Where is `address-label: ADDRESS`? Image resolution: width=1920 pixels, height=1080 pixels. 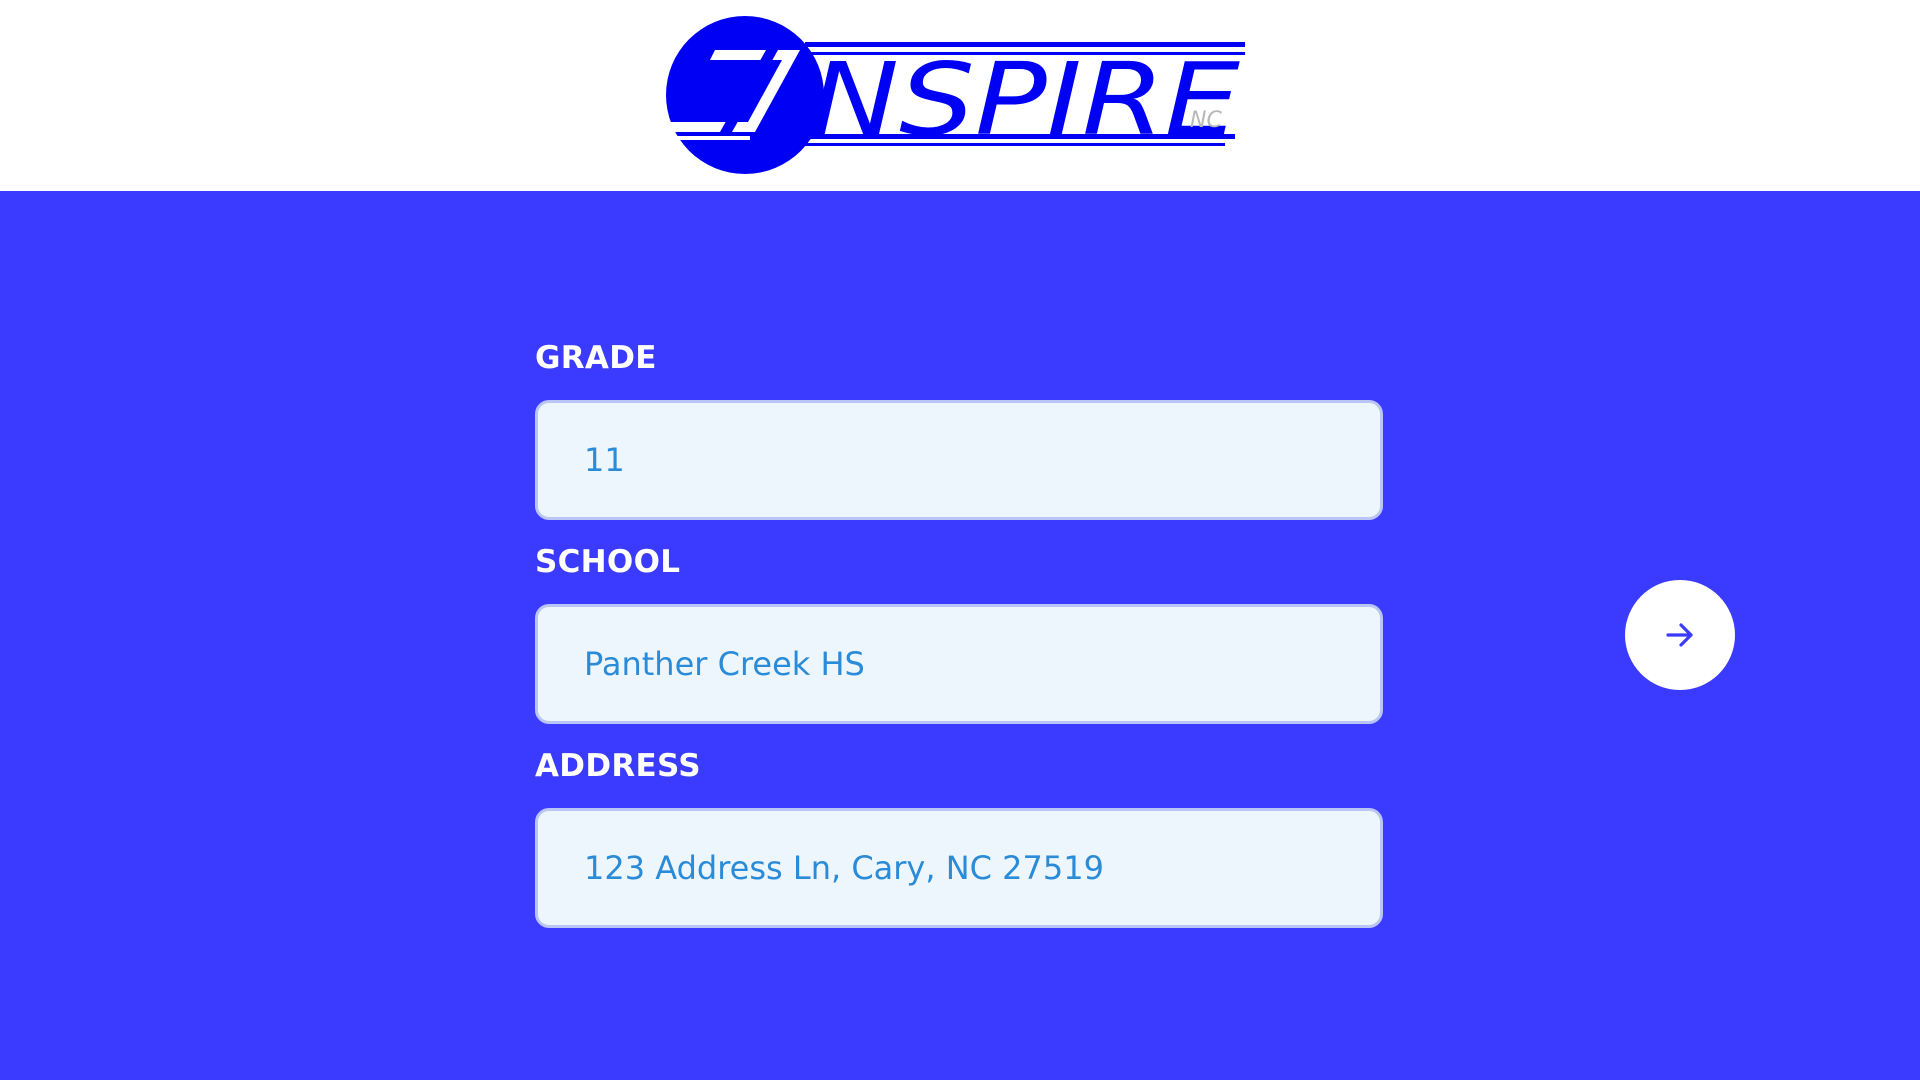
address-label: ADDRESS is located at coordinates (618, 766).